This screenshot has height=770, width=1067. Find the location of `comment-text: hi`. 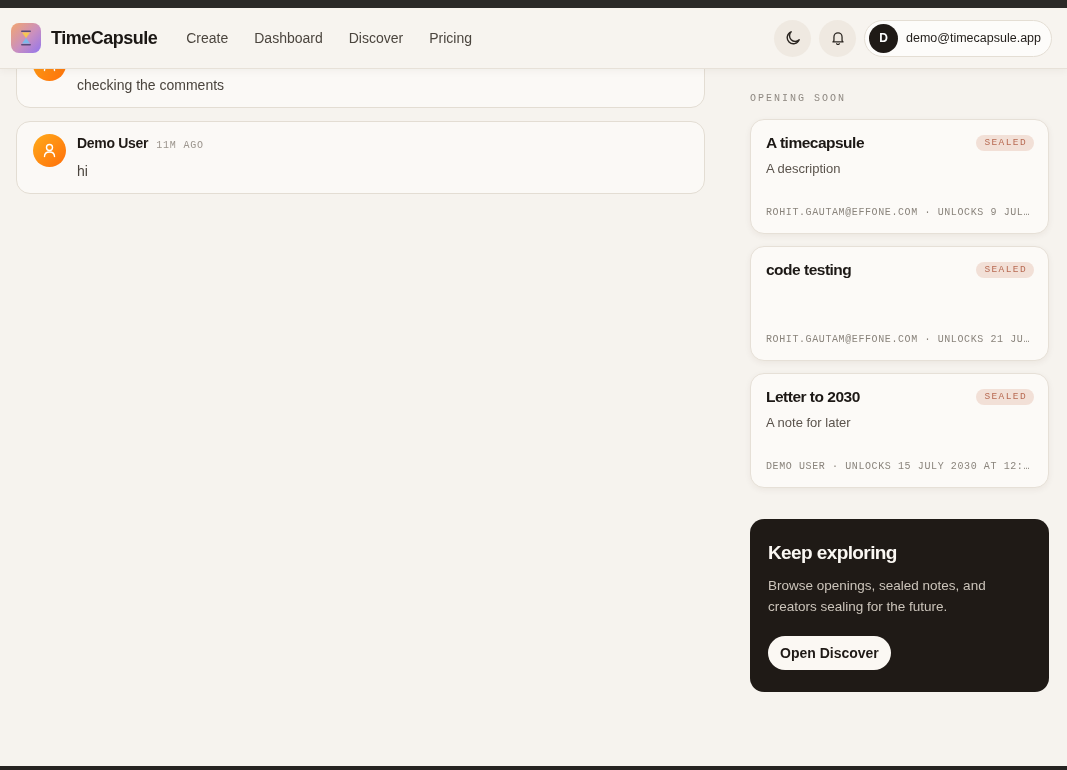

comment-text: hi is located at coordinates (83, 171).